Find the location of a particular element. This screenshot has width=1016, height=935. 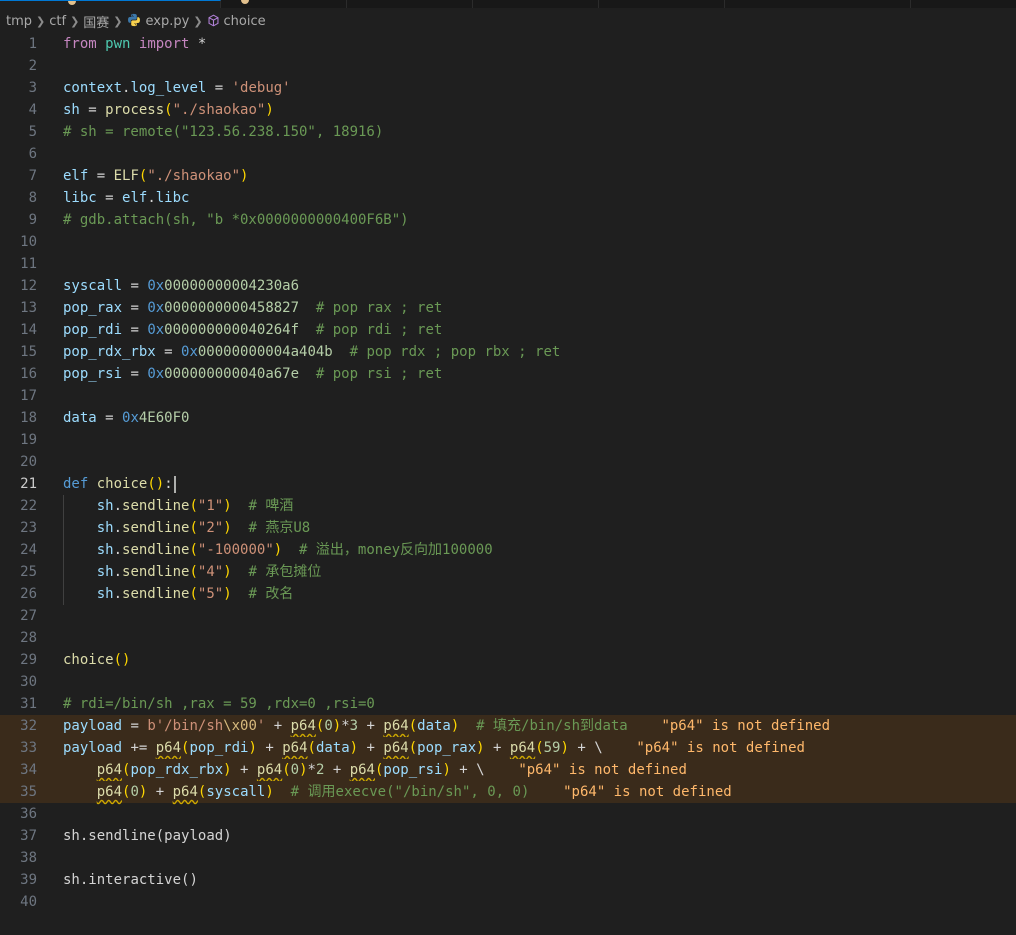

code-text: sh.sendline("4") # 承包摊位 is located at coordinates (192, 572).